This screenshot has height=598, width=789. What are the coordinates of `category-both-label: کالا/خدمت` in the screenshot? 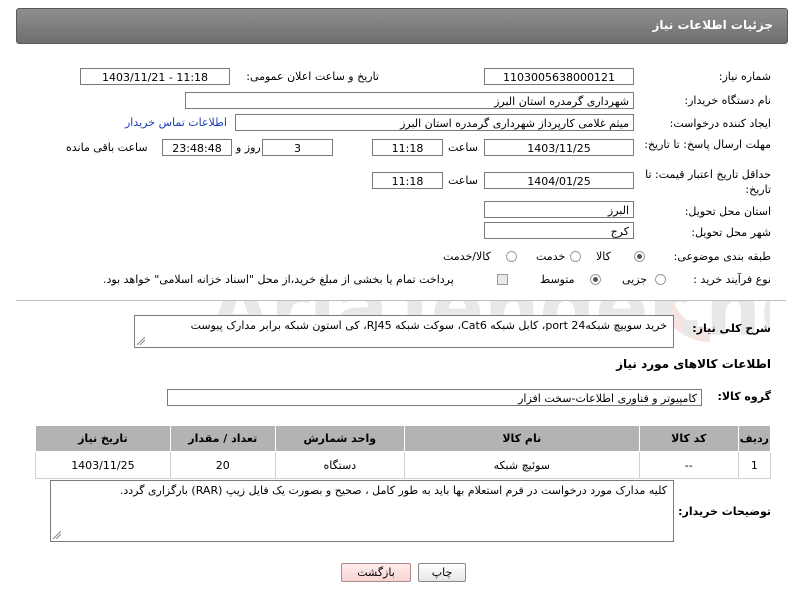 It's located at (467, 256).